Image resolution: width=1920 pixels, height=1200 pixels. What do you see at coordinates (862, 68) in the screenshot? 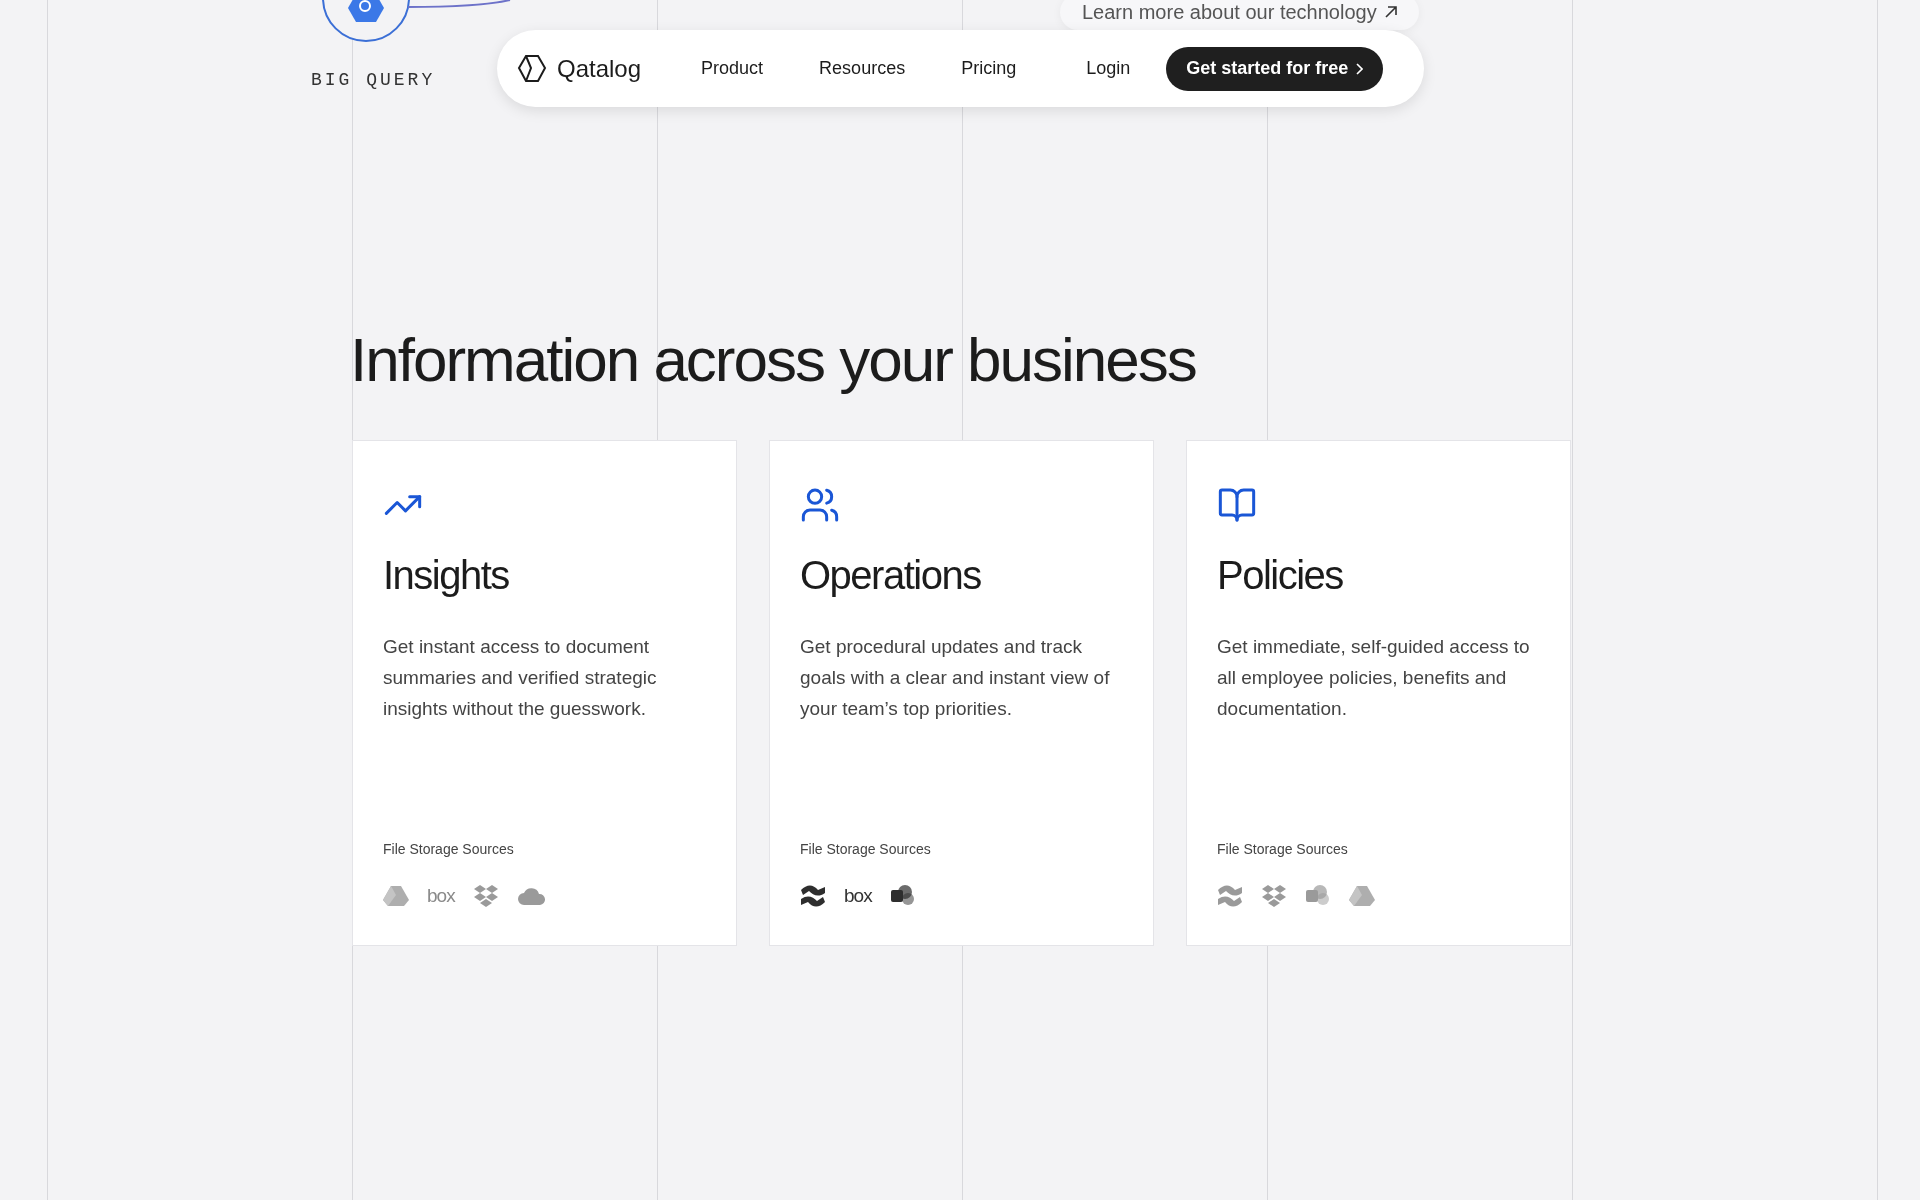
I see `nav-link: Resources` at bounding box center [862, 68].